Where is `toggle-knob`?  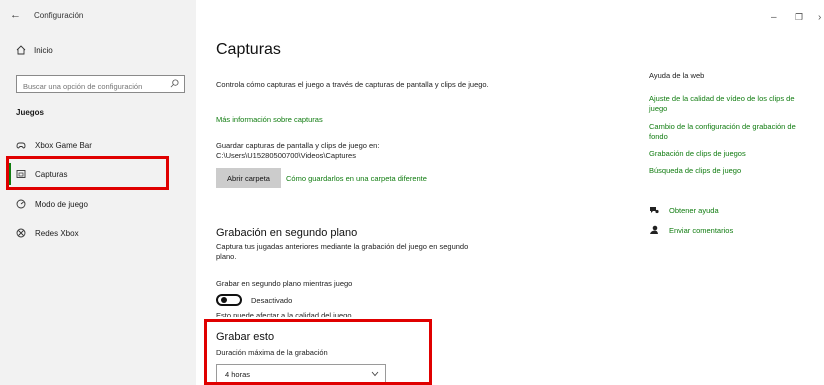
toggle-knob is located at coordinates (224, 300).